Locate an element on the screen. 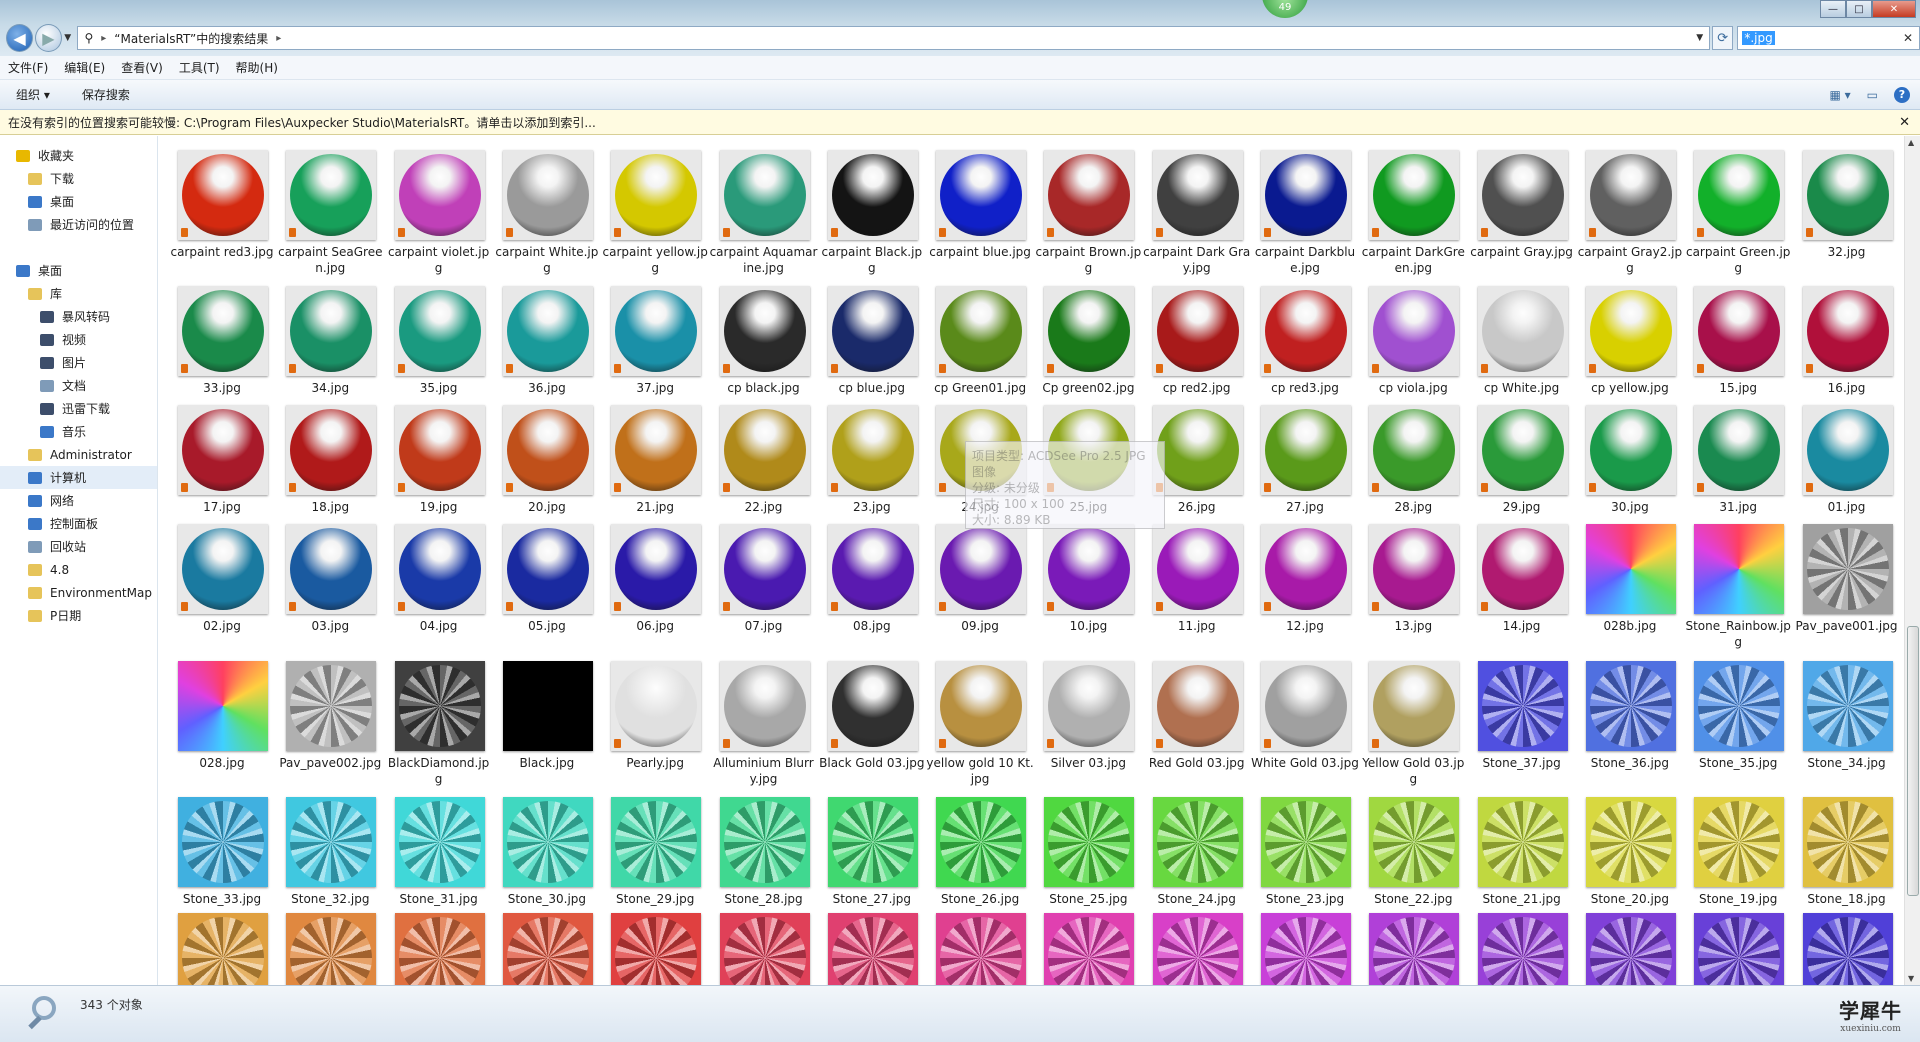 This screenshot has width=1920, height=1042. file-item: cp red2.jpg is located at coordinates (1197, 351).